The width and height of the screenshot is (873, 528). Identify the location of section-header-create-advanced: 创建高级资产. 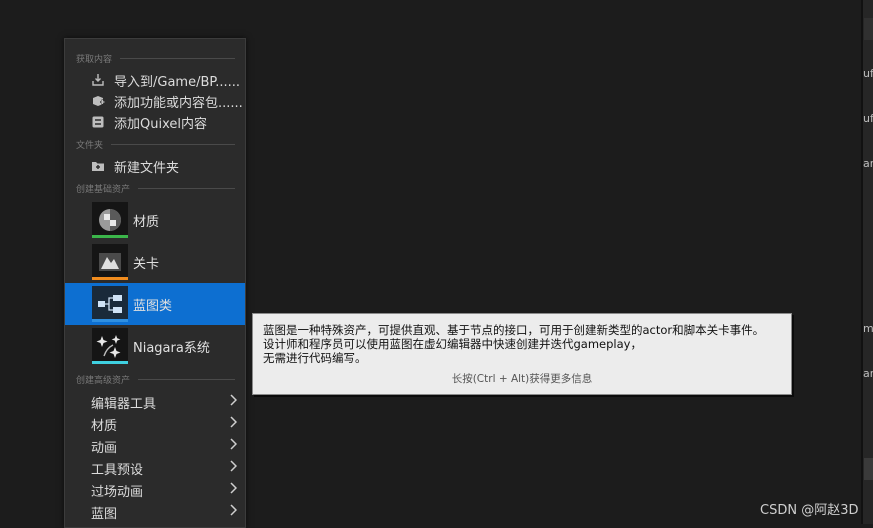
(155, 379).